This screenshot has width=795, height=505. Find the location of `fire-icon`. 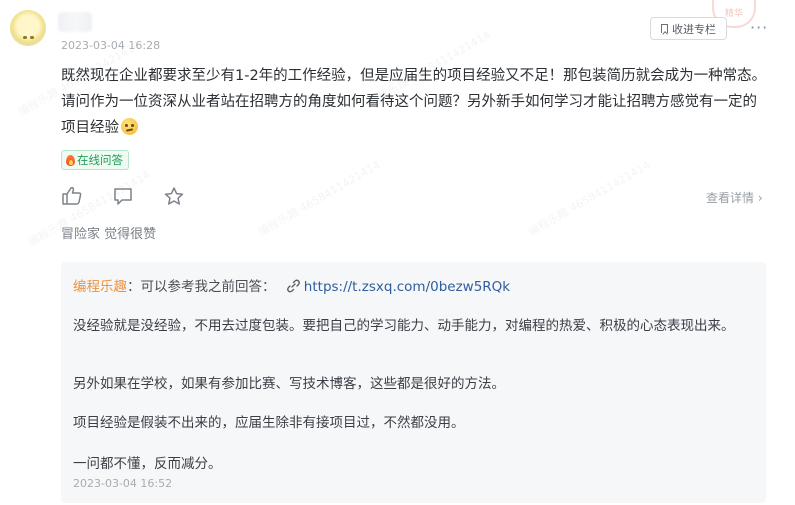

fire-icon is located at coordinates (70, 160).